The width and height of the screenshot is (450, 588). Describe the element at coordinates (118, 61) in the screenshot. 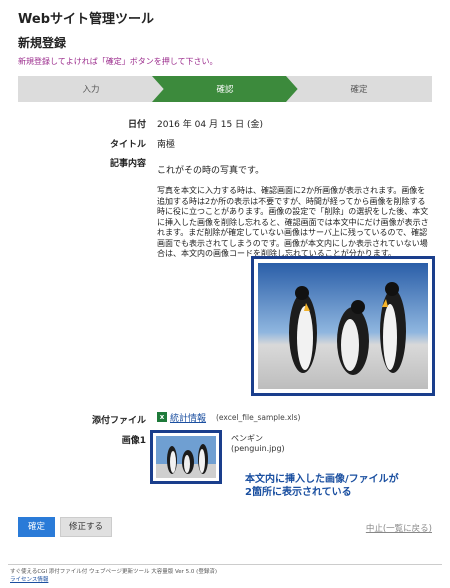

I see `instruction-text: 新規登録してよければ「確定」ボタンを押して下さい。` at that location.